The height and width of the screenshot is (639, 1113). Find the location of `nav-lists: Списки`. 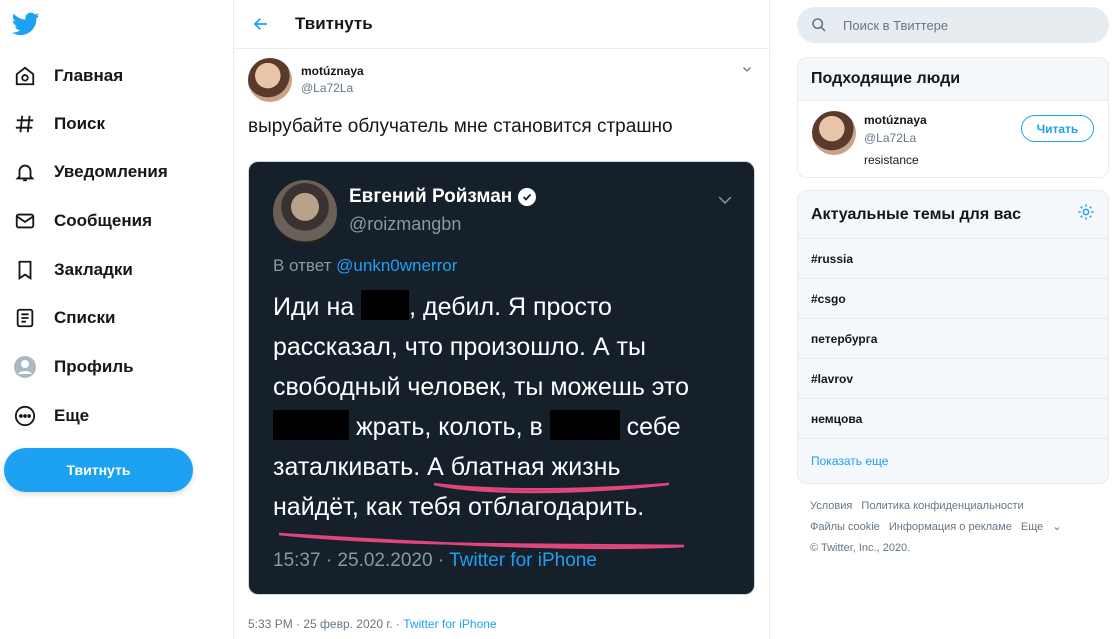

nav-lists: Списки is located at coordinates (63, 318).